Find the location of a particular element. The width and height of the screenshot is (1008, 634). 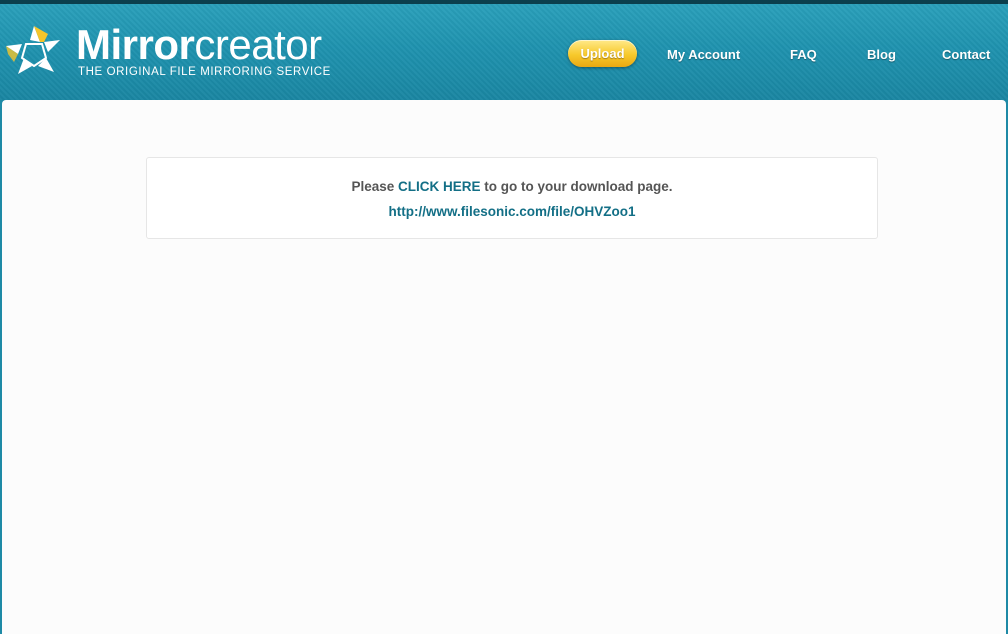

nav-contact: Contact is located at coordinates (966, 54).